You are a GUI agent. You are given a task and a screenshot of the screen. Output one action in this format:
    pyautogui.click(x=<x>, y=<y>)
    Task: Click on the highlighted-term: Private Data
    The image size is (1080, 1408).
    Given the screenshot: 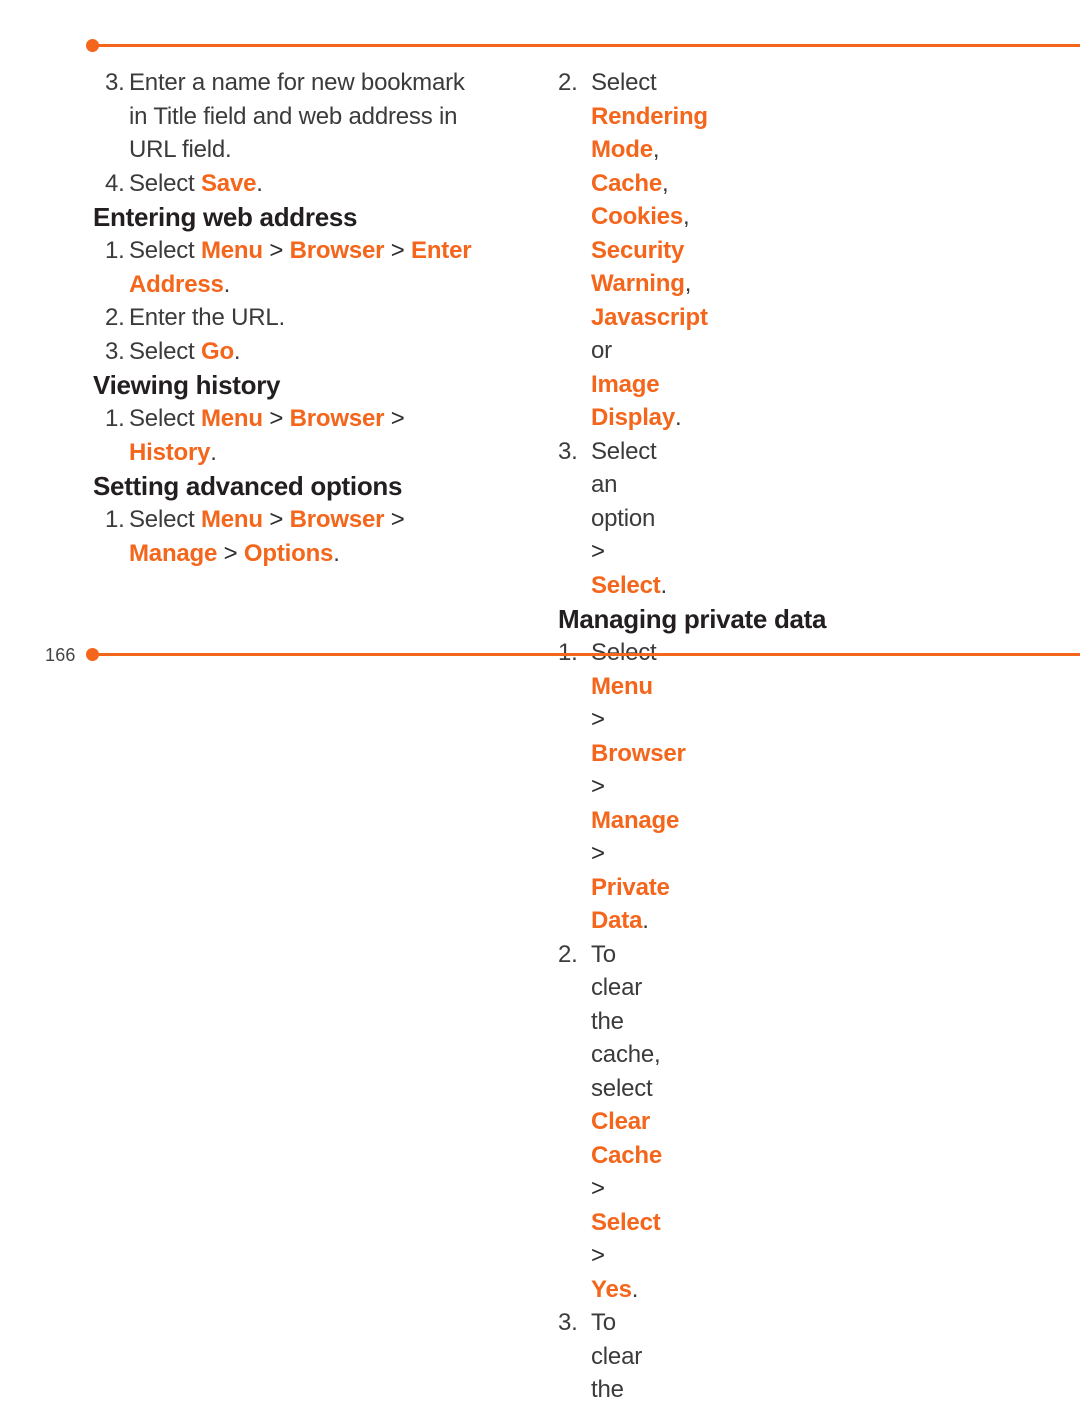 What is the action you would take?
    pyautogui.click(x=630, y=904)
    